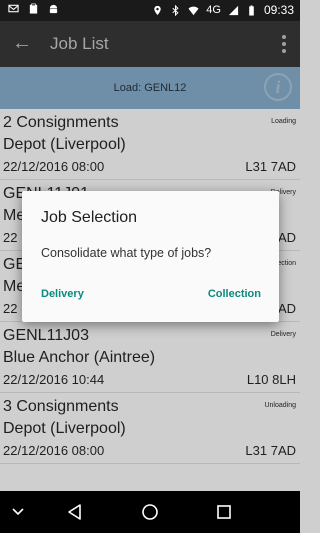  Describe the element at coordinates (18, 512) in the screenshot. I see `hide-keyboard-icon` at that location.